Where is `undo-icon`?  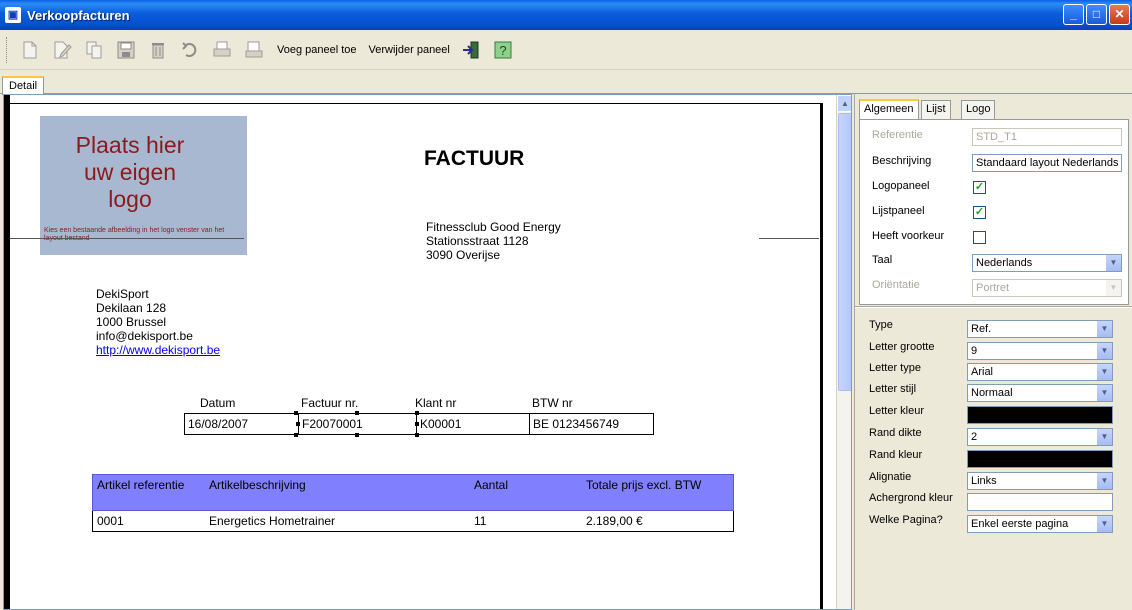 undo-icon is located at coordinates (190, 50).